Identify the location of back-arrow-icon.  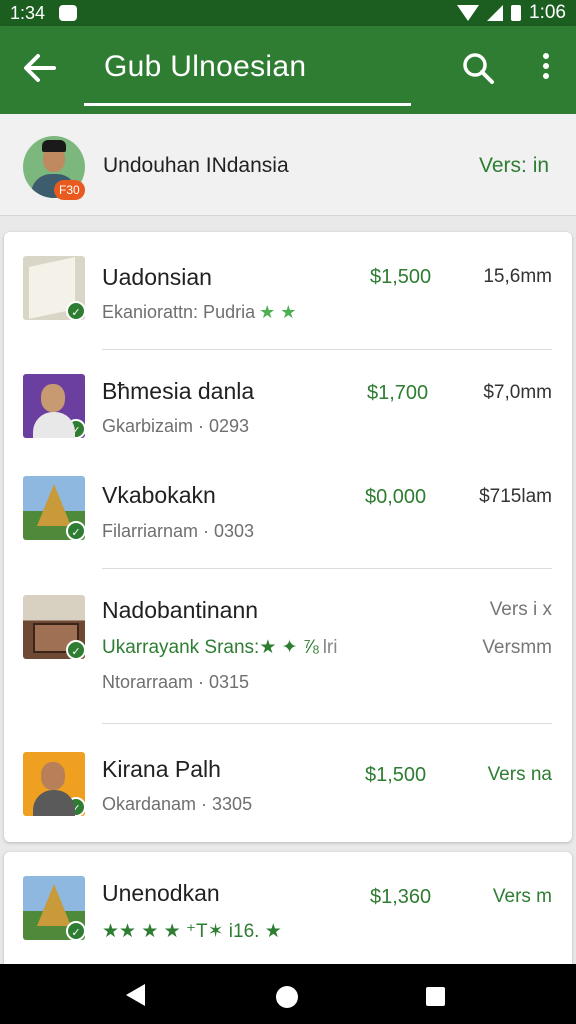
(40, 68).